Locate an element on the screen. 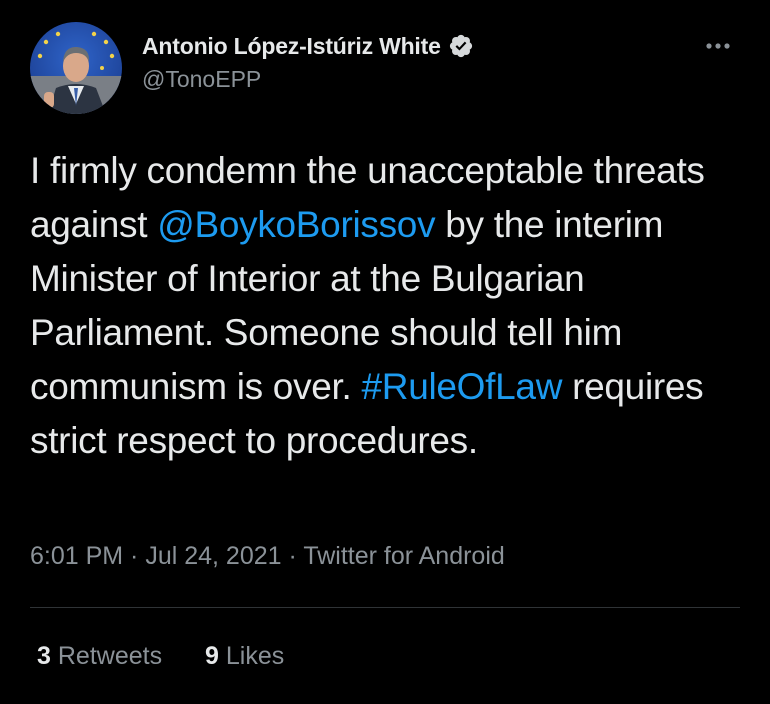  likes-count: 9 is located at coordinates (212, 656).